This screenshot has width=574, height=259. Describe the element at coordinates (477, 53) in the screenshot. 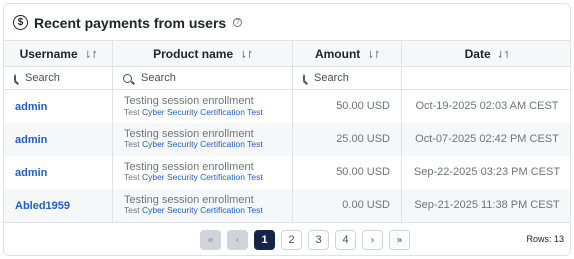

I see `column-label: Date` at that location.